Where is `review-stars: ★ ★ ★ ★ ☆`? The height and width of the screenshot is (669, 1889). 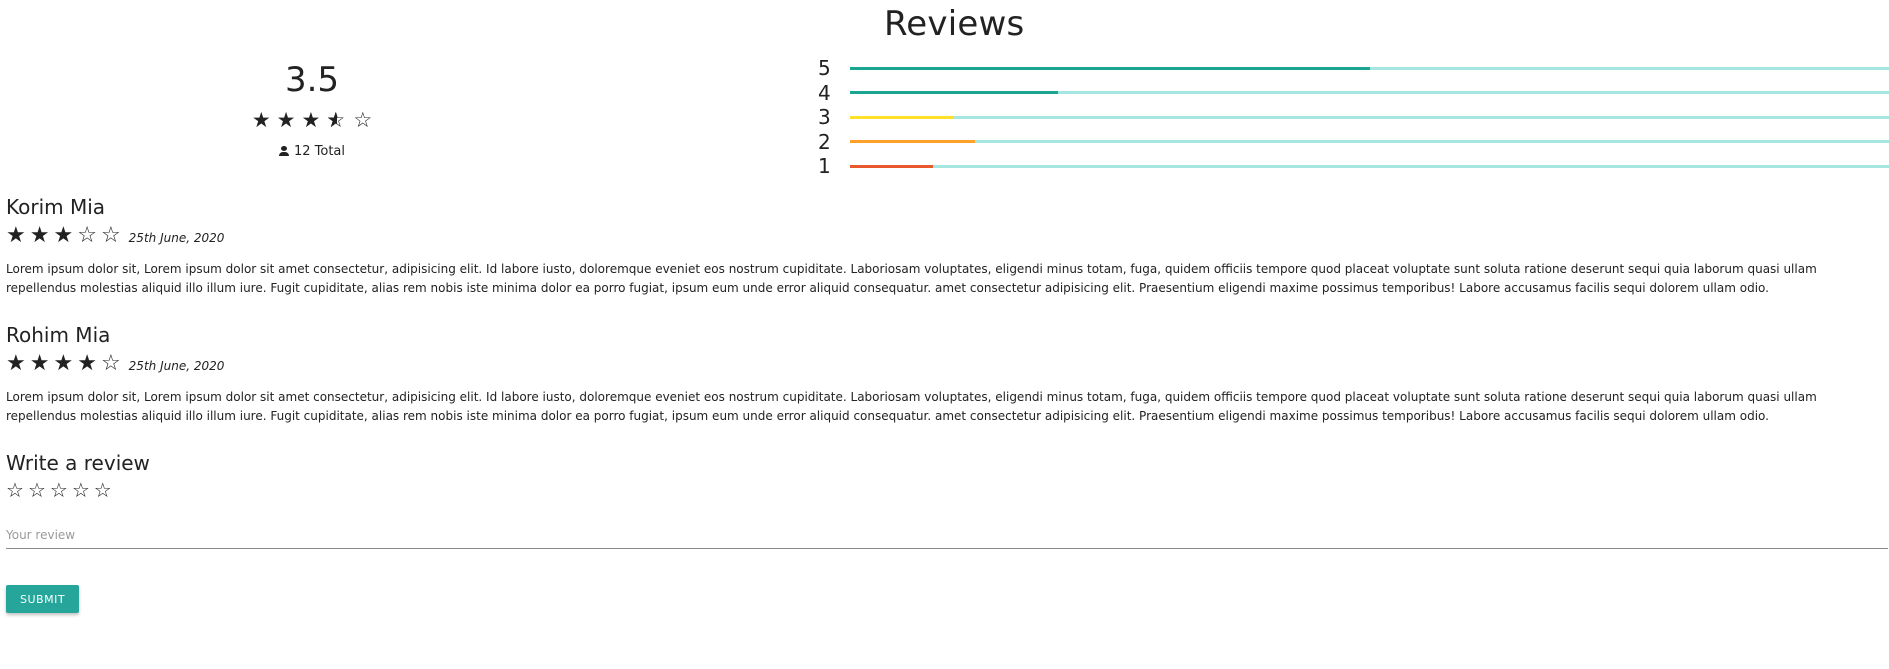
review-stars: ★ ★ ★ ★ ☆ is located at coordinates (63, 364).